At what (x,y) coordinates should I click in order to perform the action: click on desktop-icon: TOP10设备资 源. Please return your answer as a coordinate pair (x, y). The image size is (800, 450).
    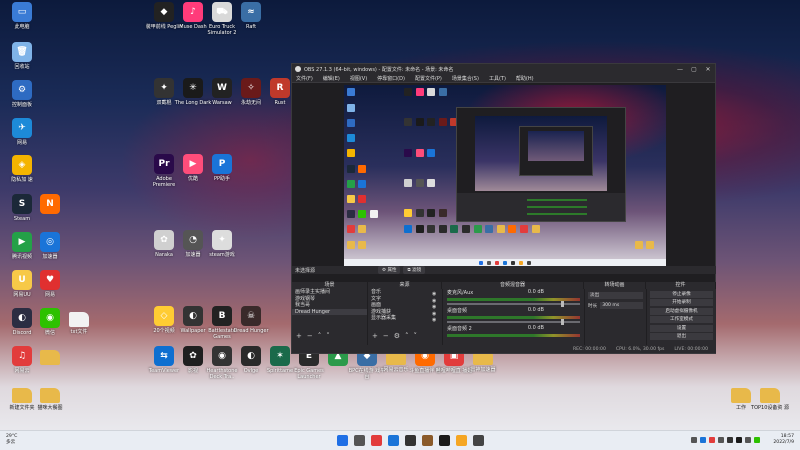
    Looking at the image, I should click on (770, 397).